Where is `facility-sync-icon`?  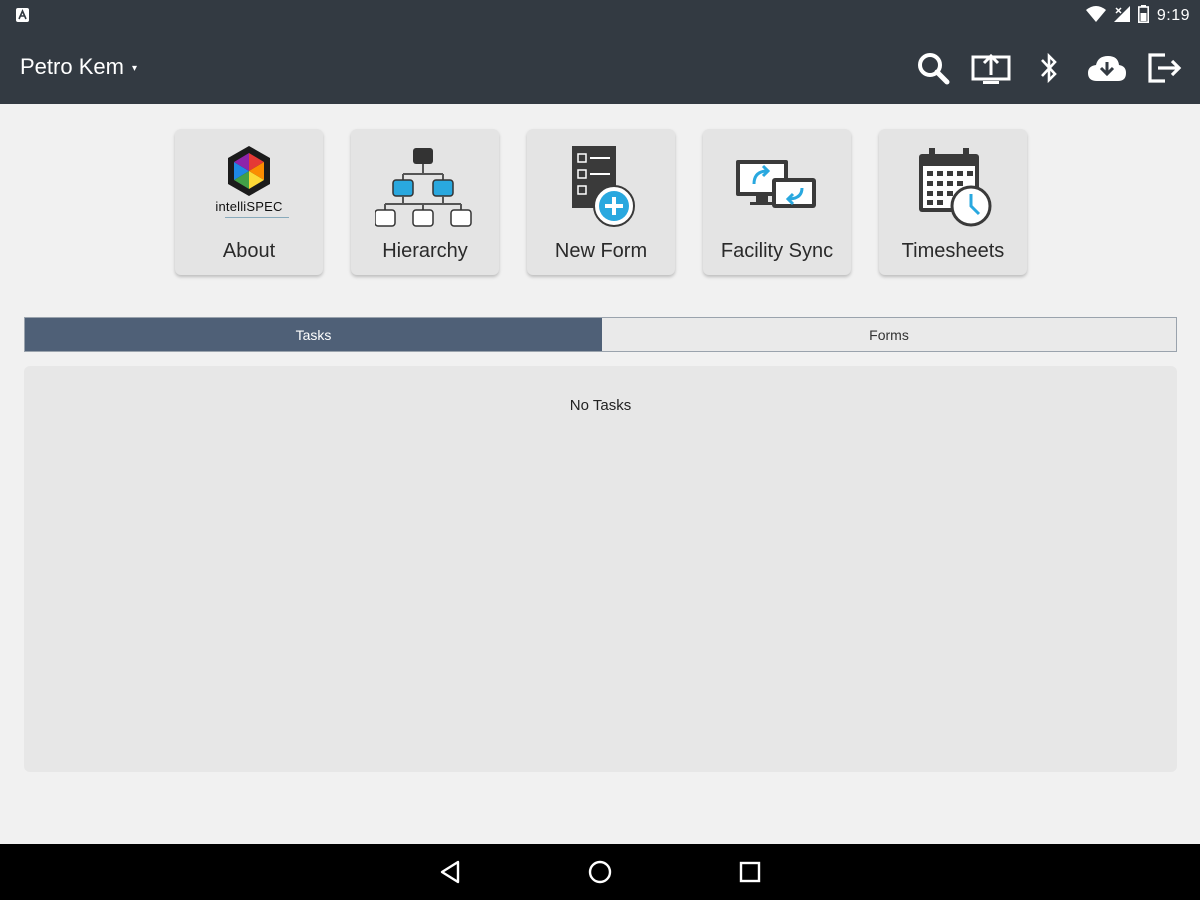 facility-sync-icon is located at coordinates (777, 186).